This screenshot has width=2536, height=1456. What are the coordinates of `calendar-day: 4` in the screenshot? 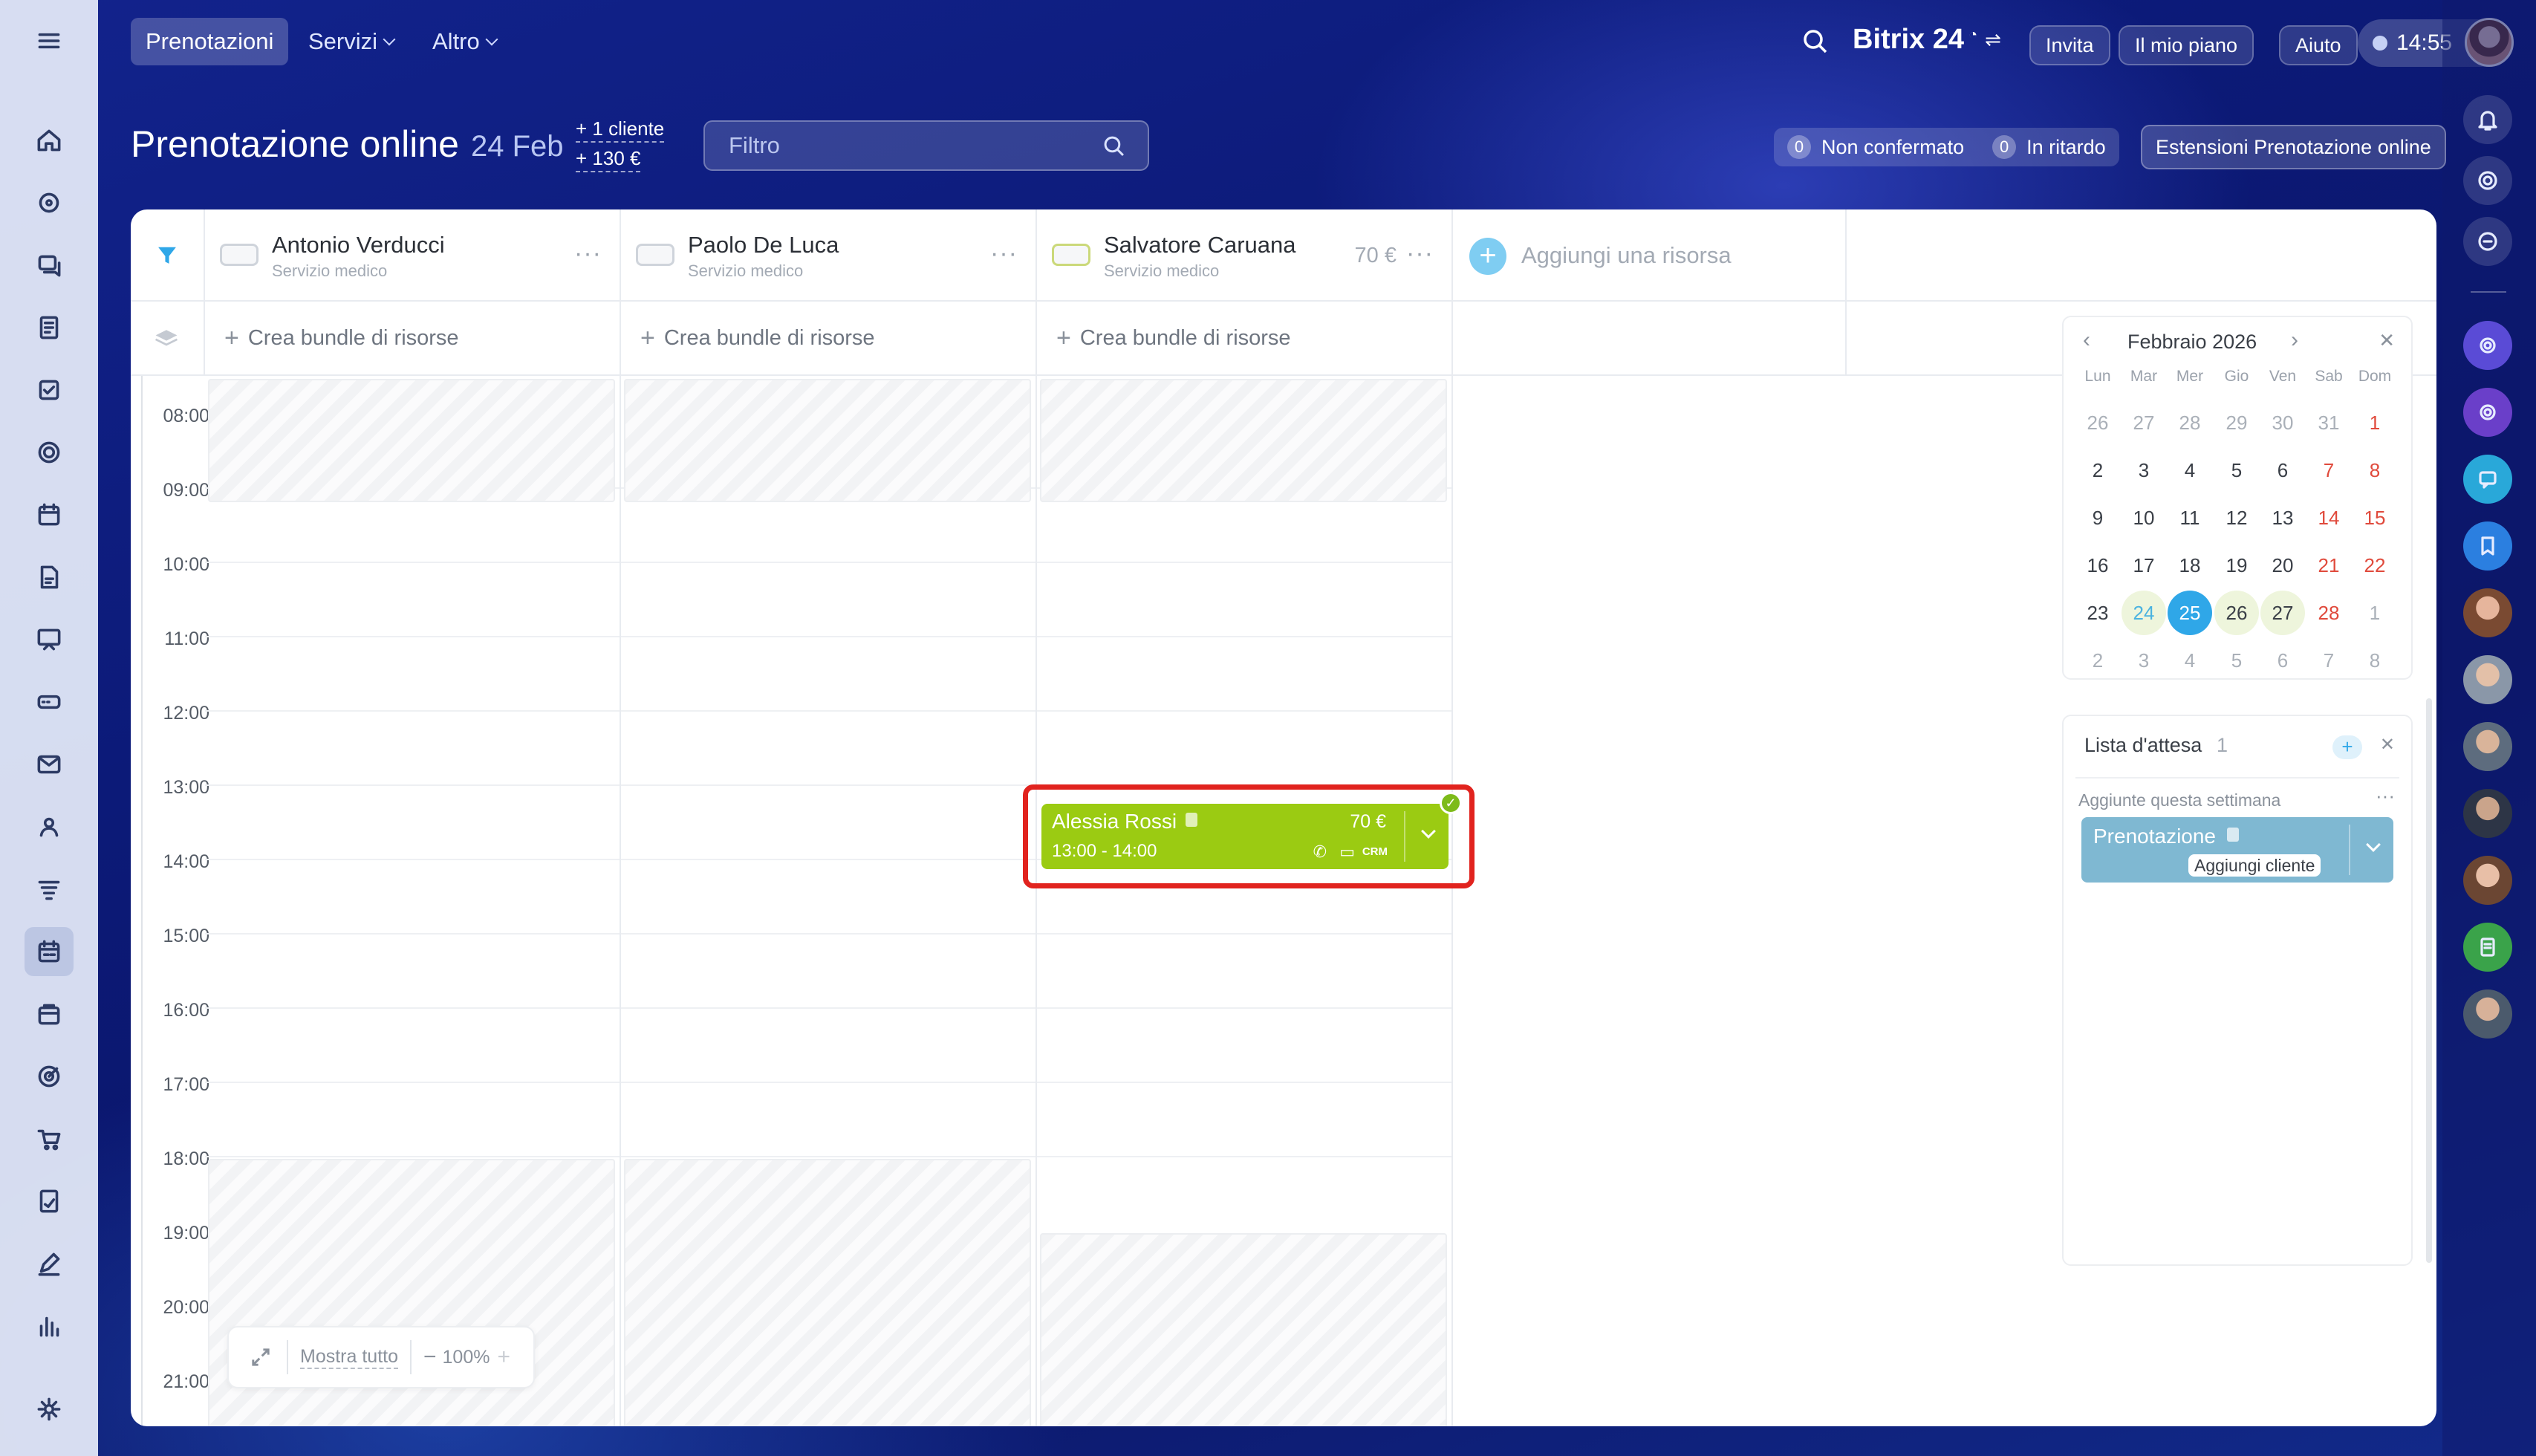 It's located at (2190, 661).